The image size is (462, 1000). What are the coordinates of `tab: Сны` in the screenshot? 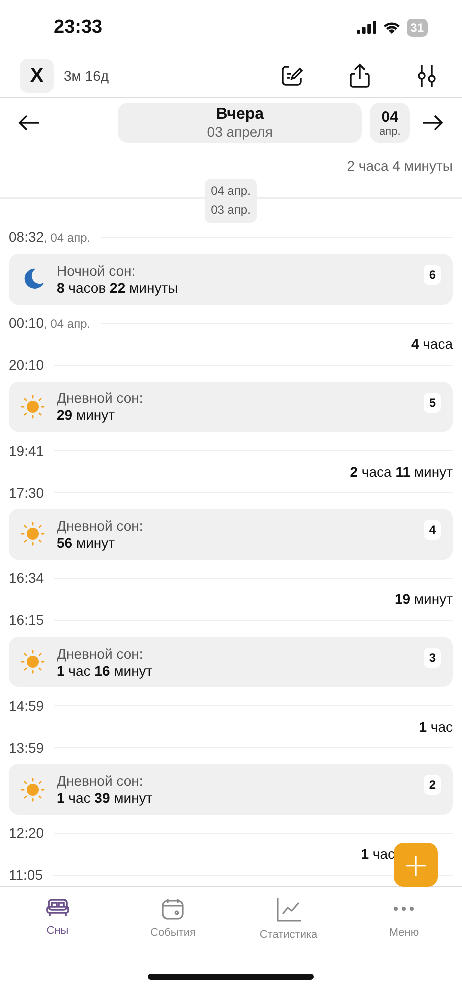 It's located at (58, 917).